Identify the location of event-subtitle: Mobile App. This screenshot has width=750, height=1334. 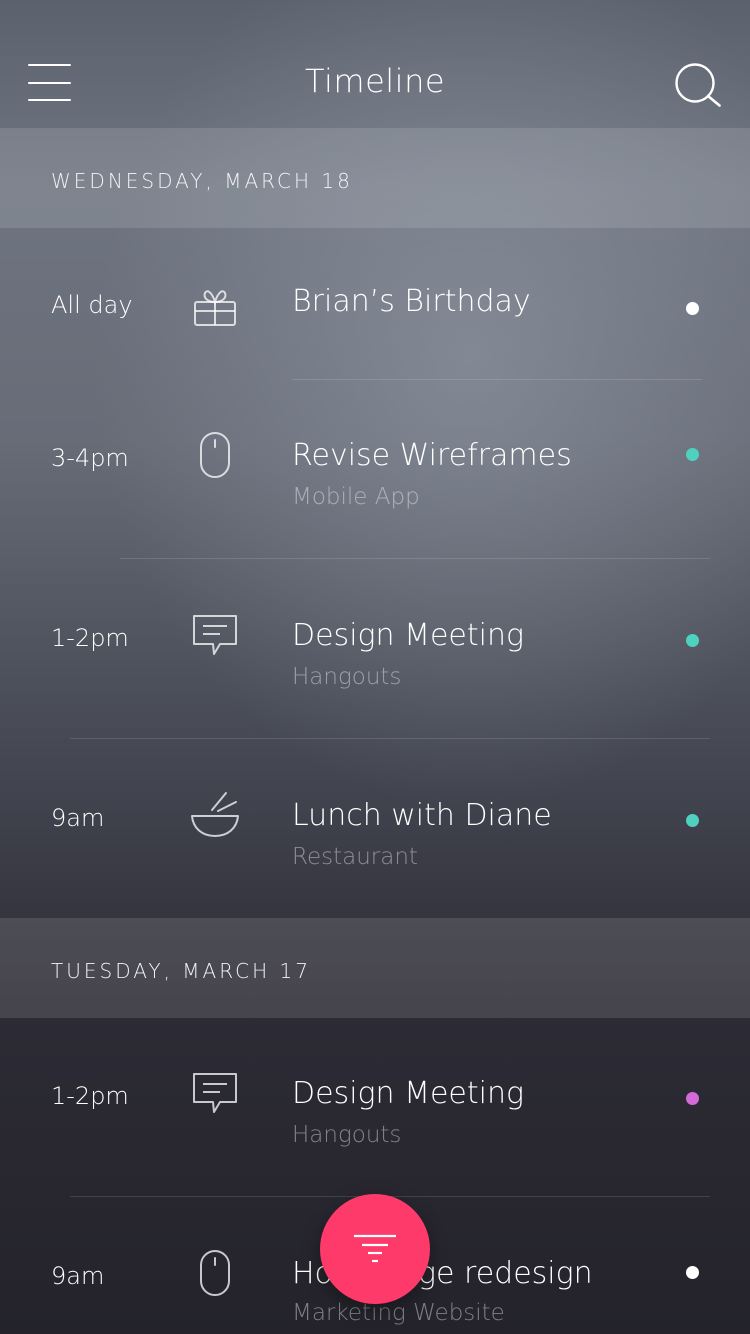
(356, 497).